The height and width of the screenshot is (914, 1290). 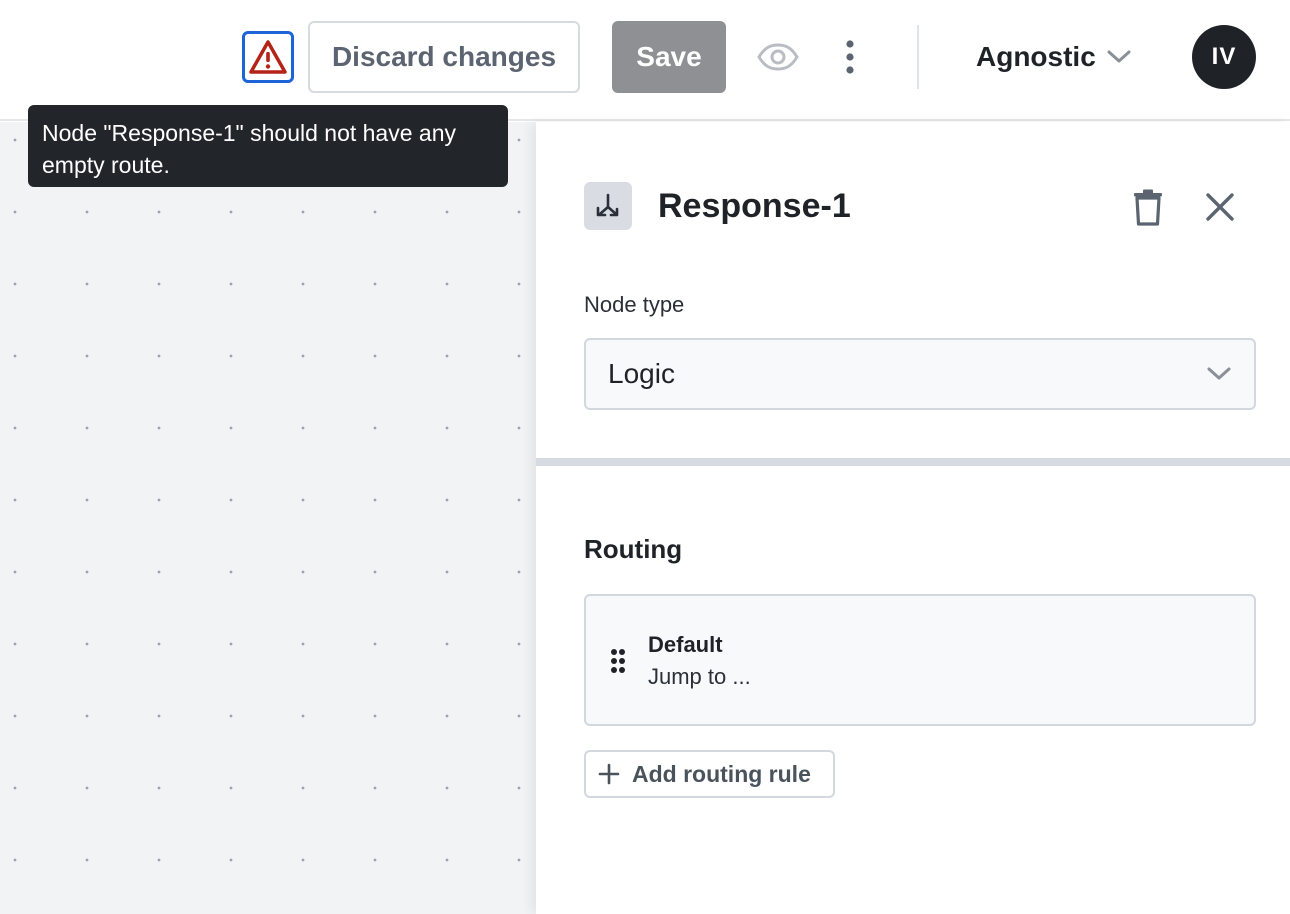 What do you see at coordinates (754, 206) in the screenshot?
I see `node-title: Response-1` at bounding box center [754, 206].